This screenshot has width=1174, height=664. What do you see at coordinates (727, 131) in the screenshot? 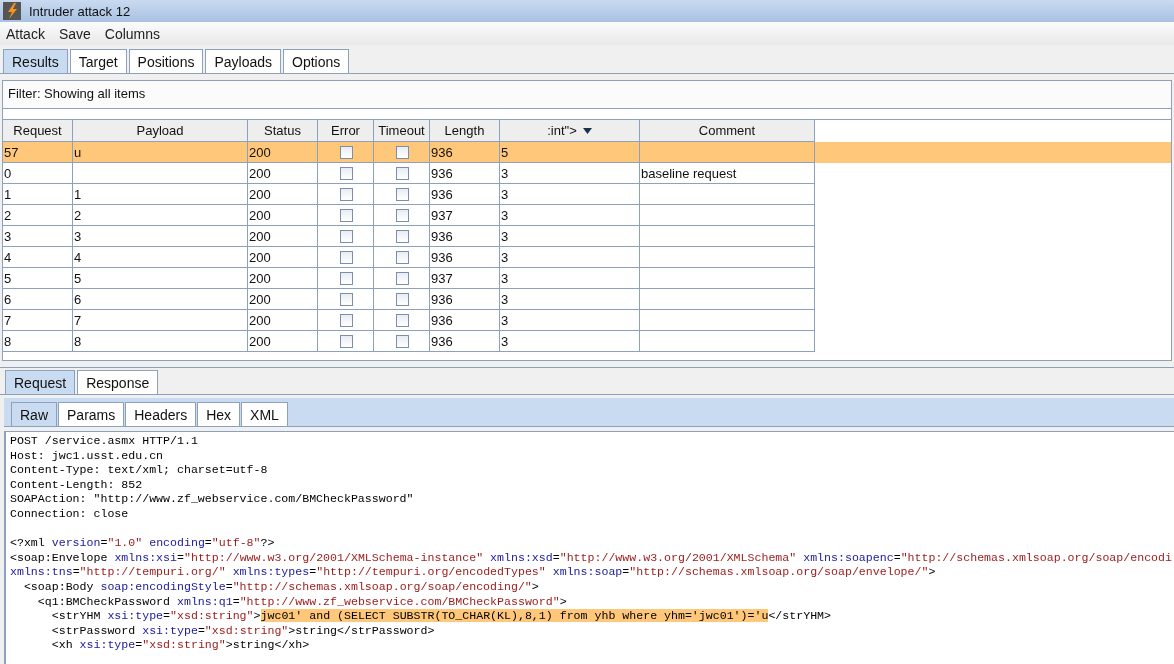
I see `column-header: Comment` at bounding box center [727, 131].